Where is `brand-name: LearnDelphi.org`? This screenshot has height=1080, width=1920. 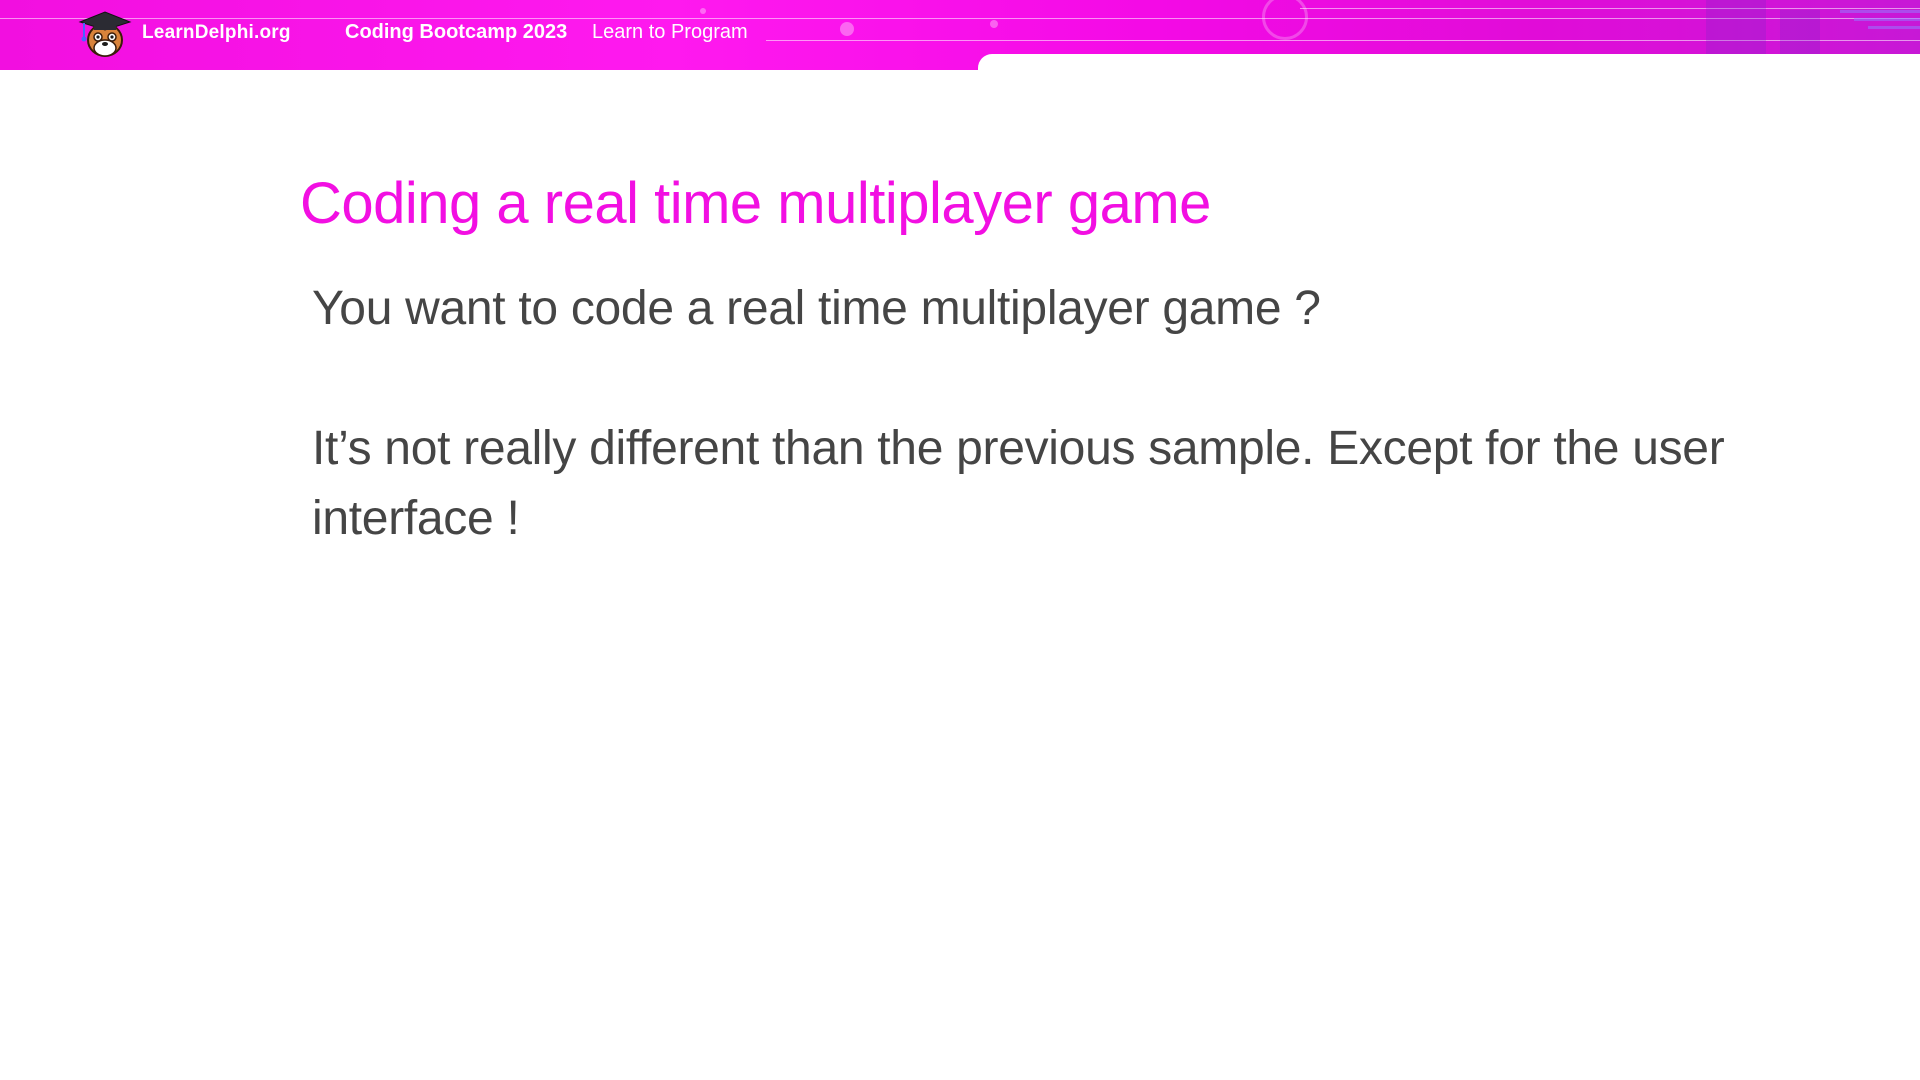
brand-name: LearnDelphi.org is located at coordinates (216, 32).